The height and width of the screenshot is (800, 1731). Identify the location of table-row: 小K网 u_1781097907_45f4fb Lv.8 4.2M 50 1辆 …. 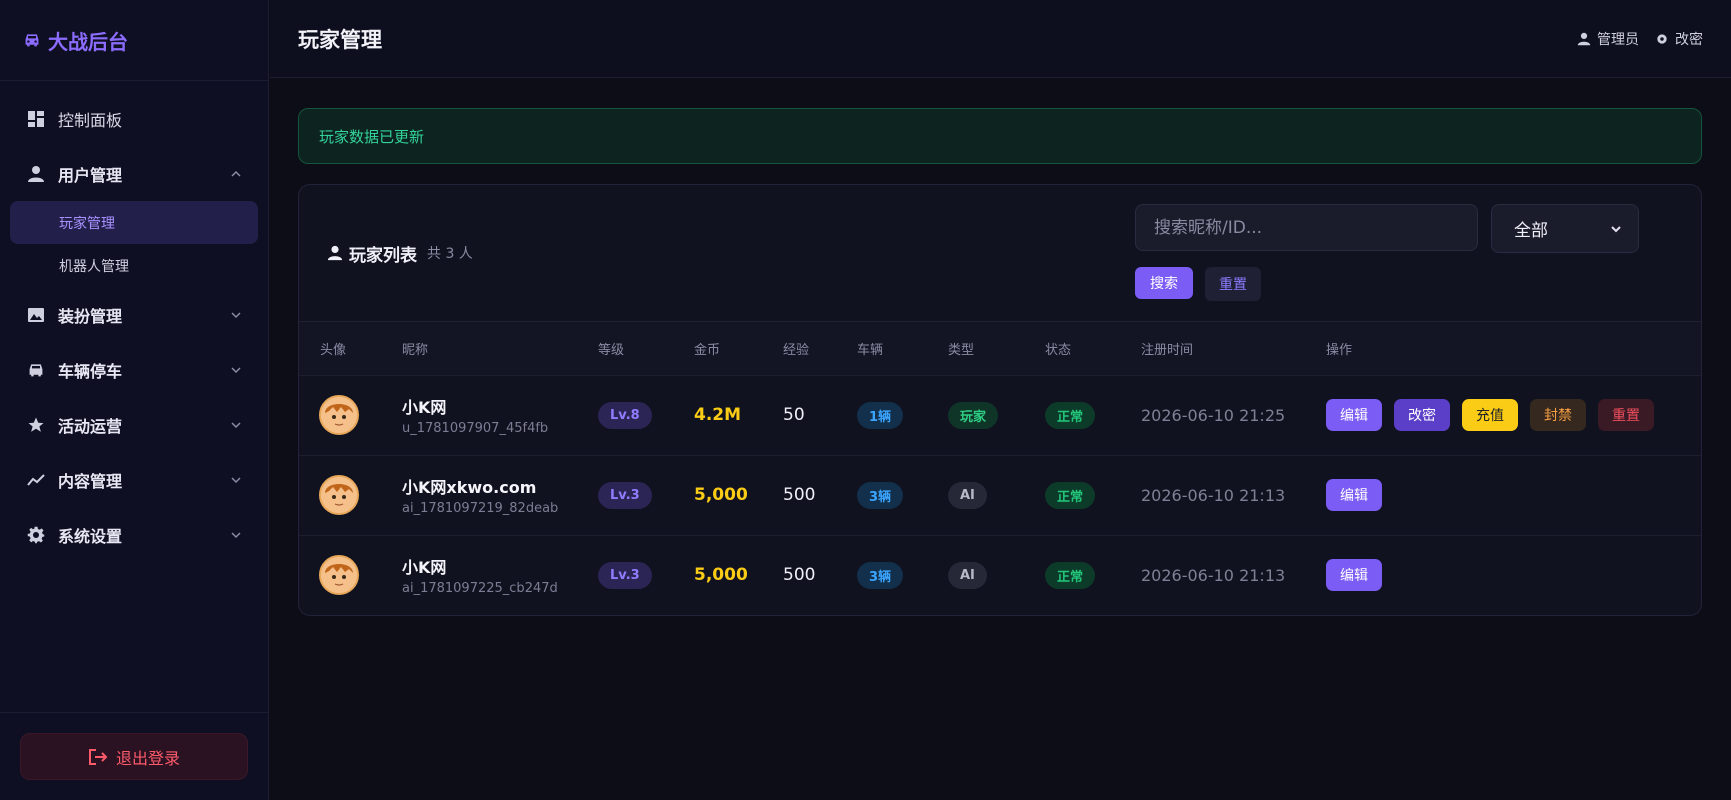
(1000, 415).